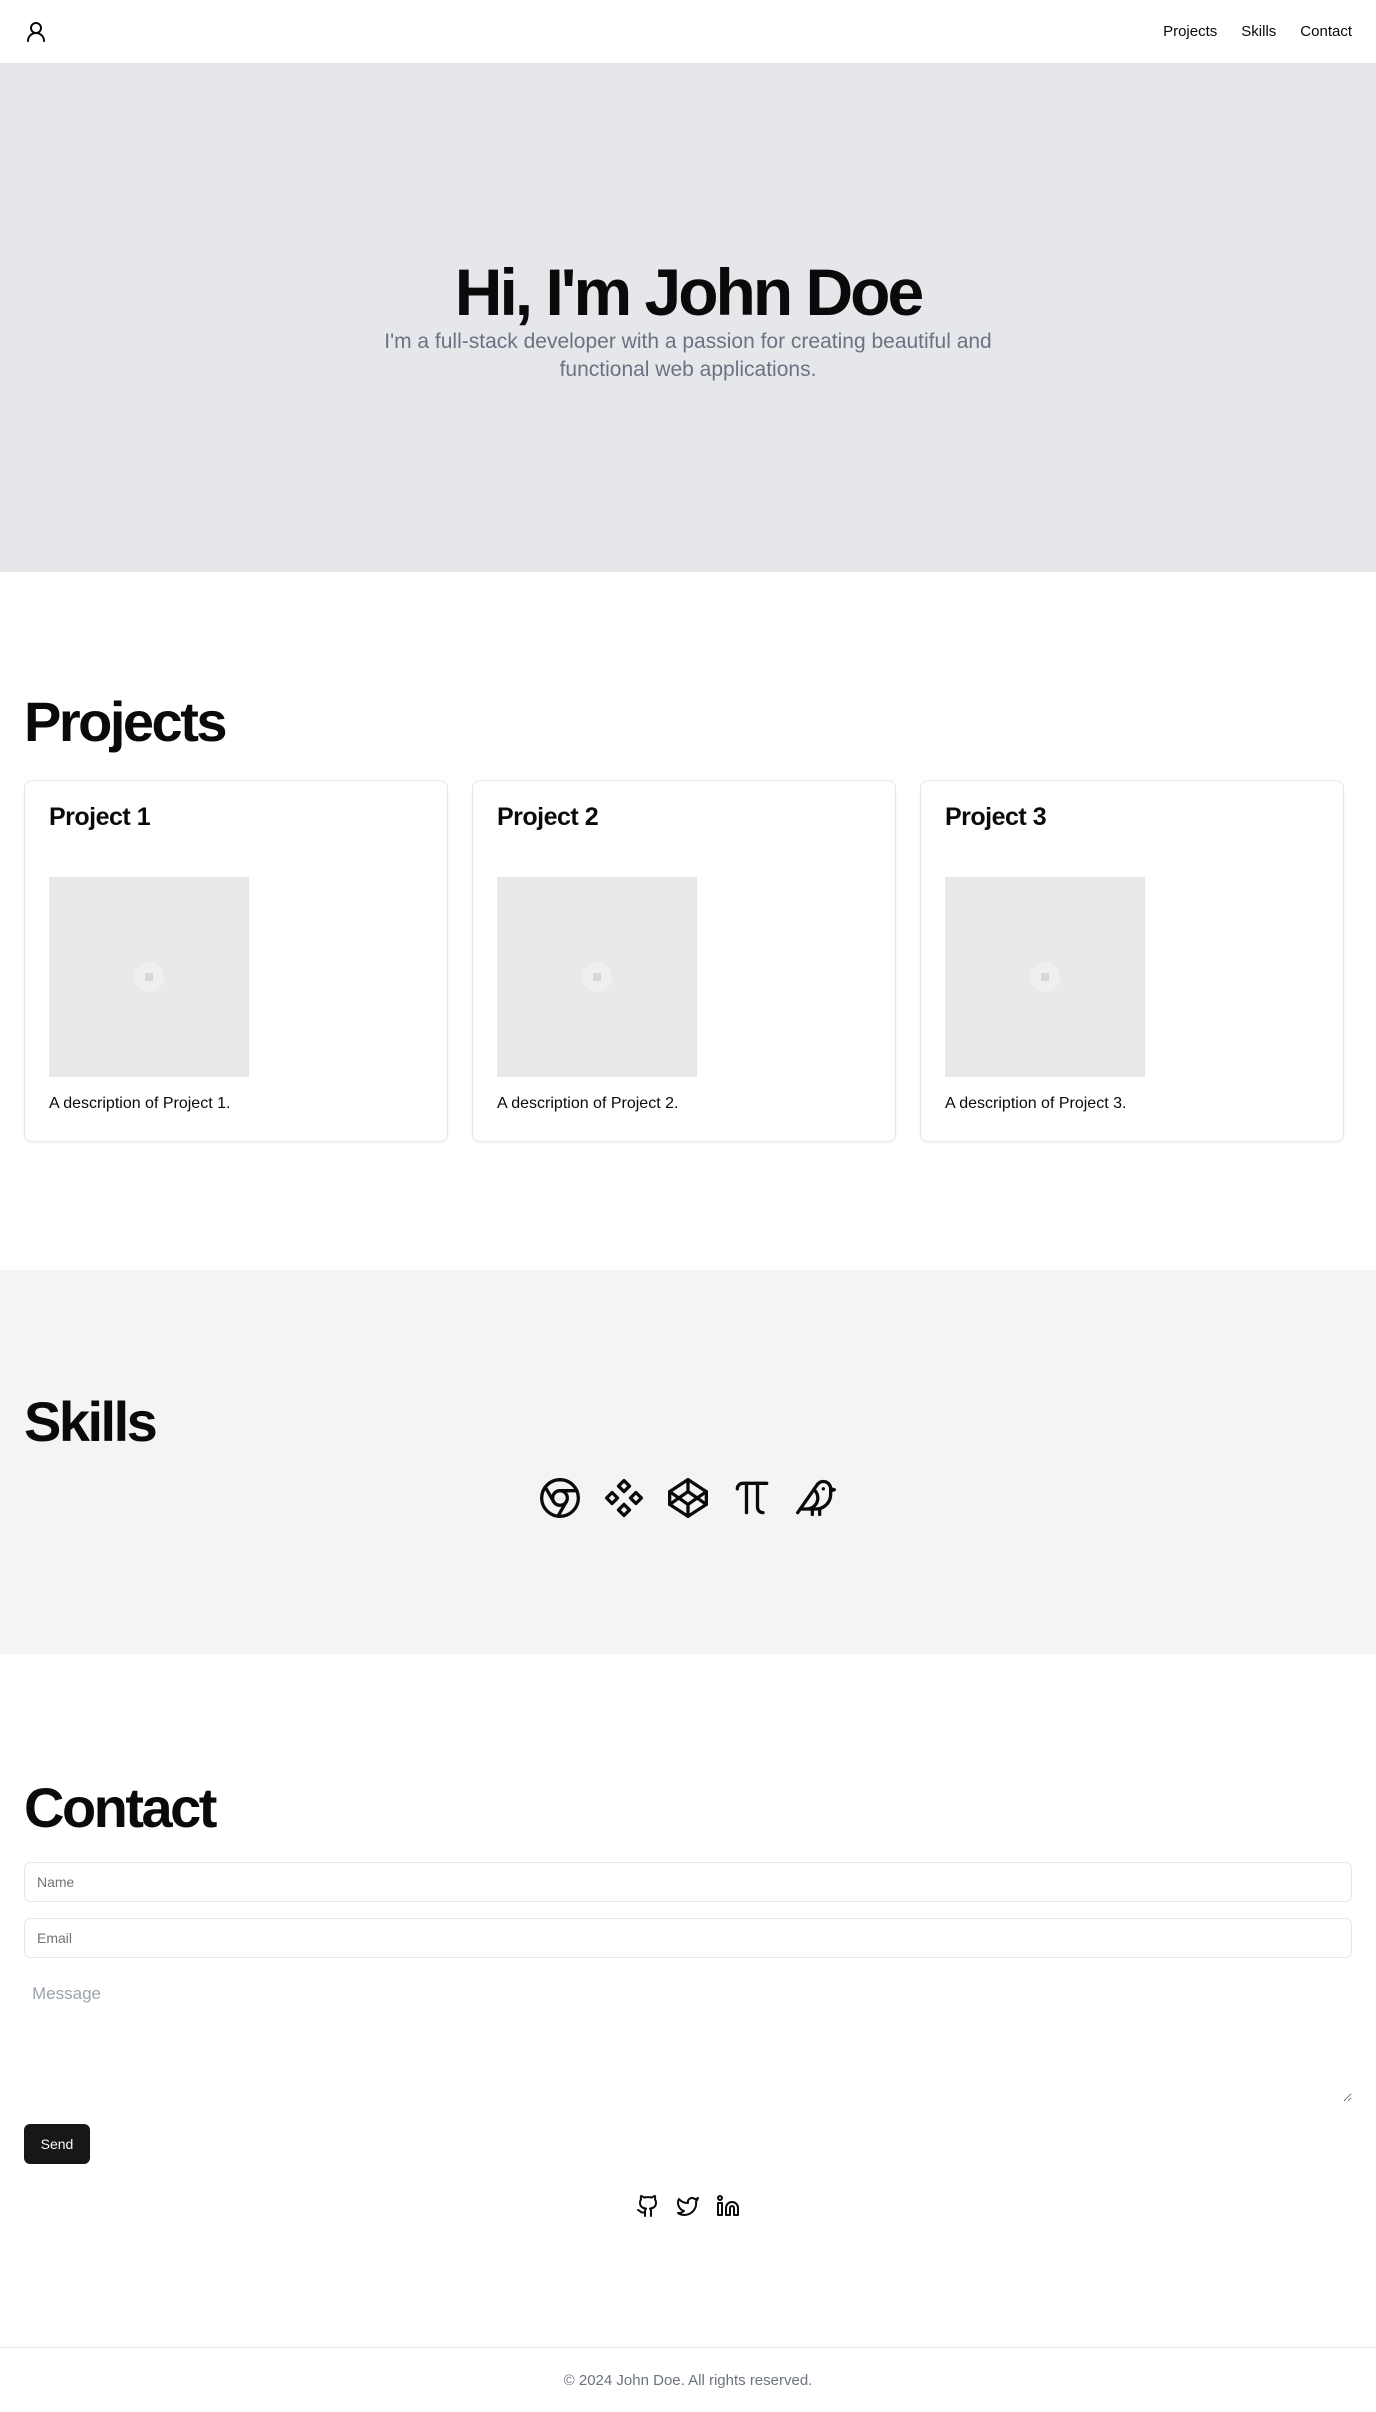 The height and width of the screenshot is (2412, 1376). What do you see at coordinates (688, 32) in the screenshot?
I see `site-header: Projects Skills Contact` at bounding box center [688, 32].